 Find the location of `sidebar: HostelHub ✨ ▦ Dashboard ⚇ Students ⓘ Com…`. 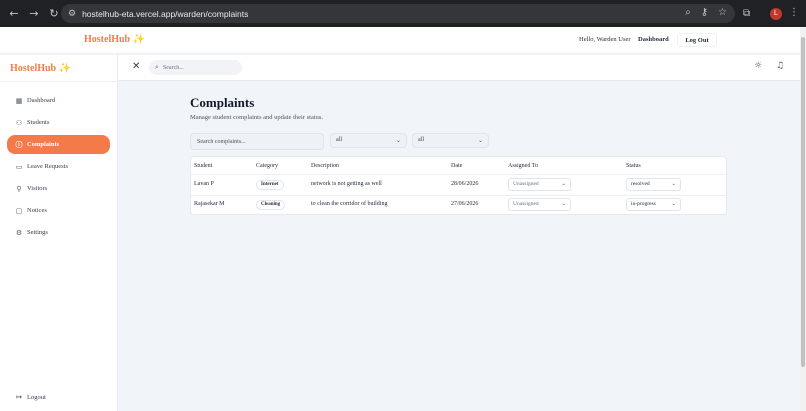

sidebar: HostelHub ✨ ▦ Dashboard ⚇ Students ⓘ Com… is located at coordinates (59, 233).